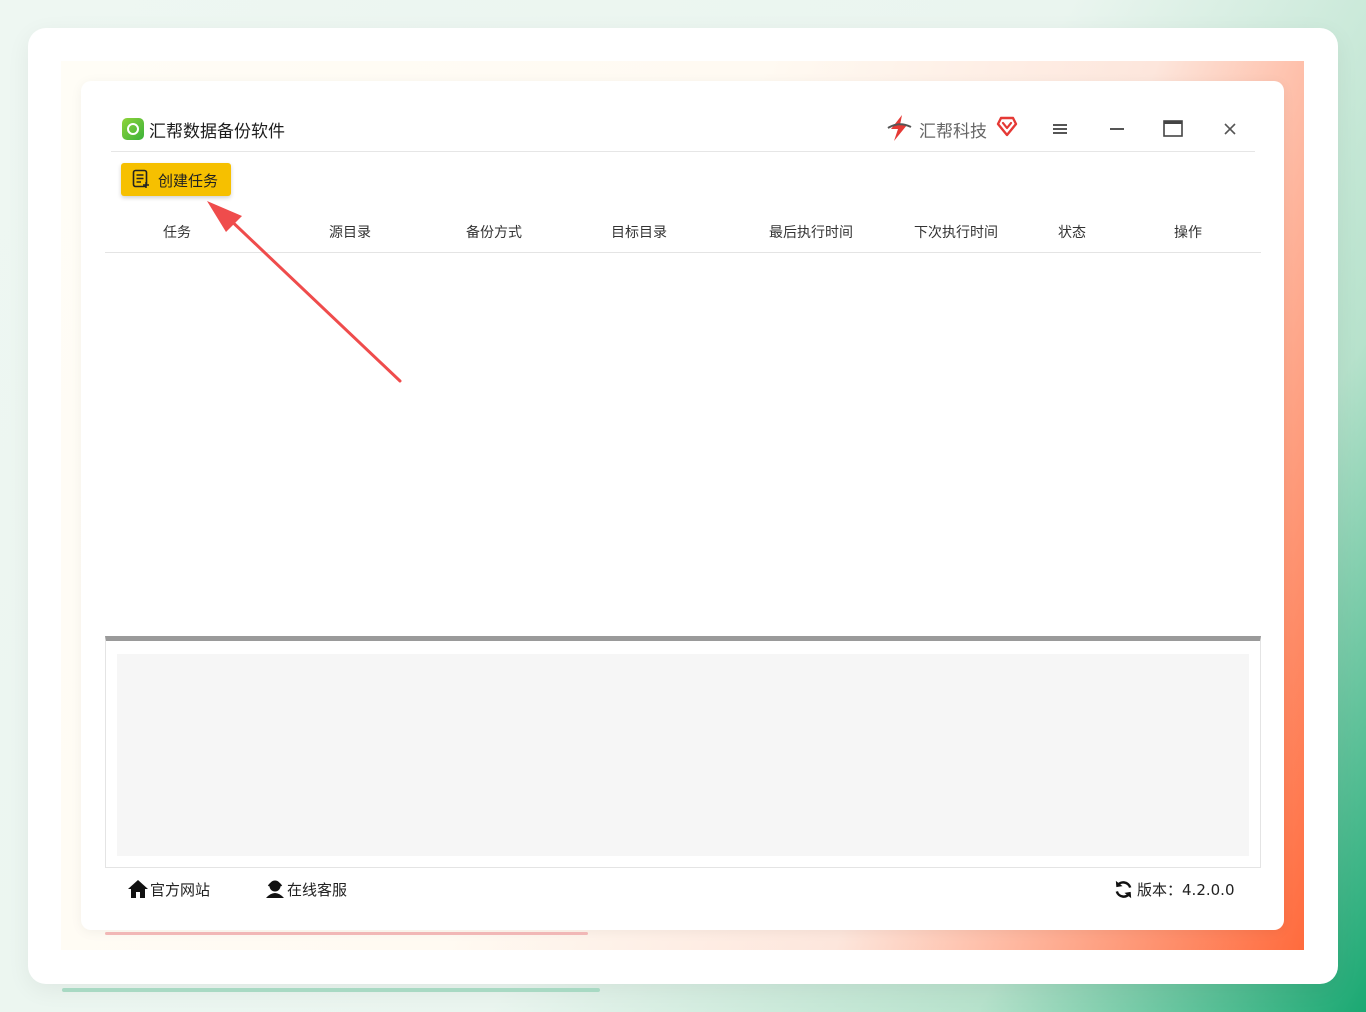  I want to click on maximize-icon, so click(1173, 128).